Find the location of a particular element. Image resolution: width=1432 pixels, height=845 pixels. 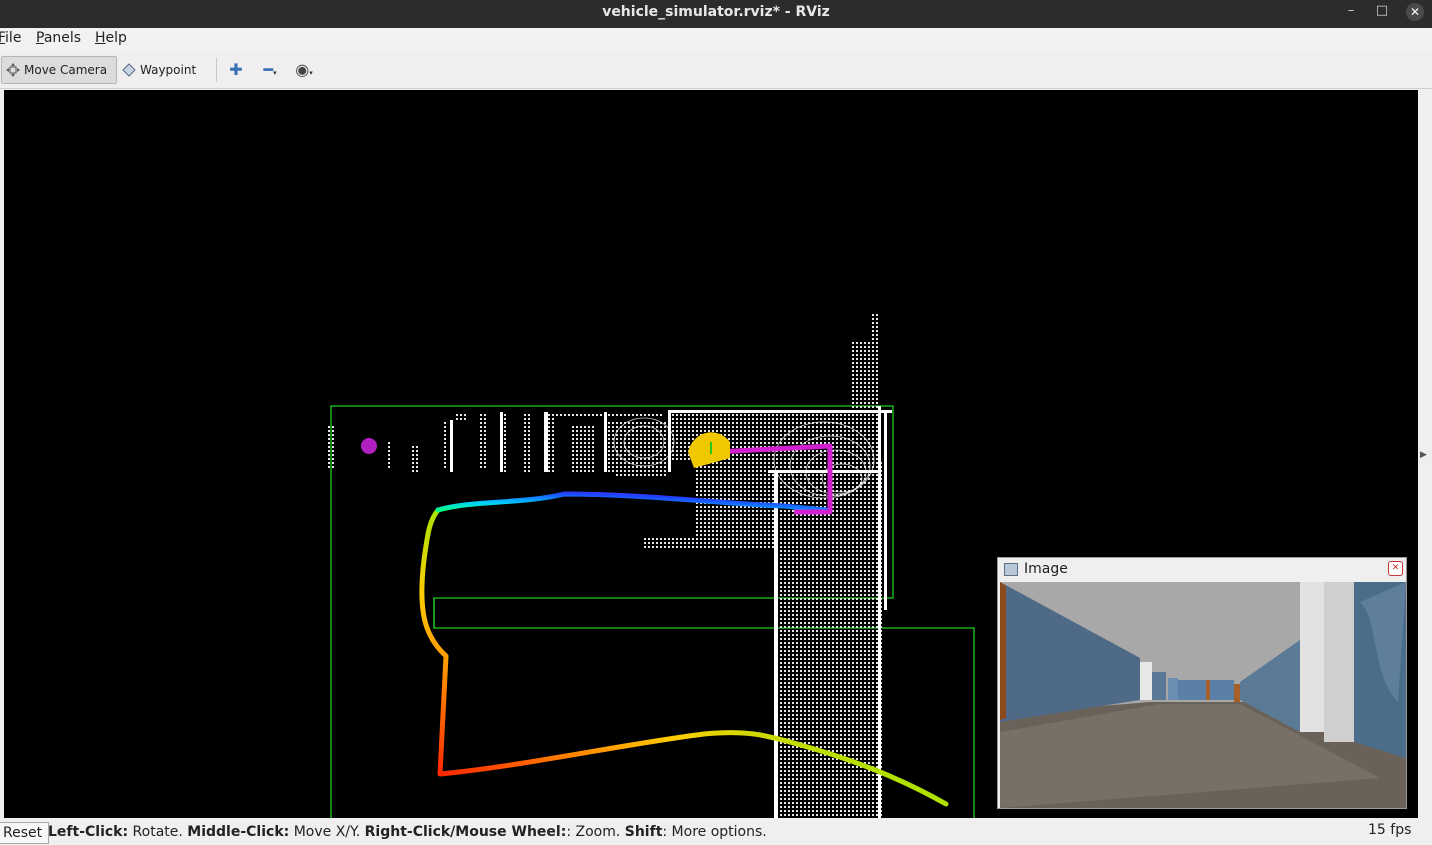

hint-left-click-label: Left-Click: is located at coordinates (88, 832).